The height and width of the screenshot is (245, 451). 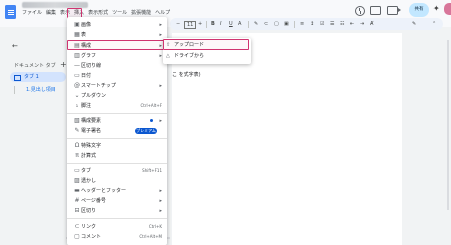 I want to click on menu-item-image: ▣ 画像 ▸, so click(x=117, y=25).